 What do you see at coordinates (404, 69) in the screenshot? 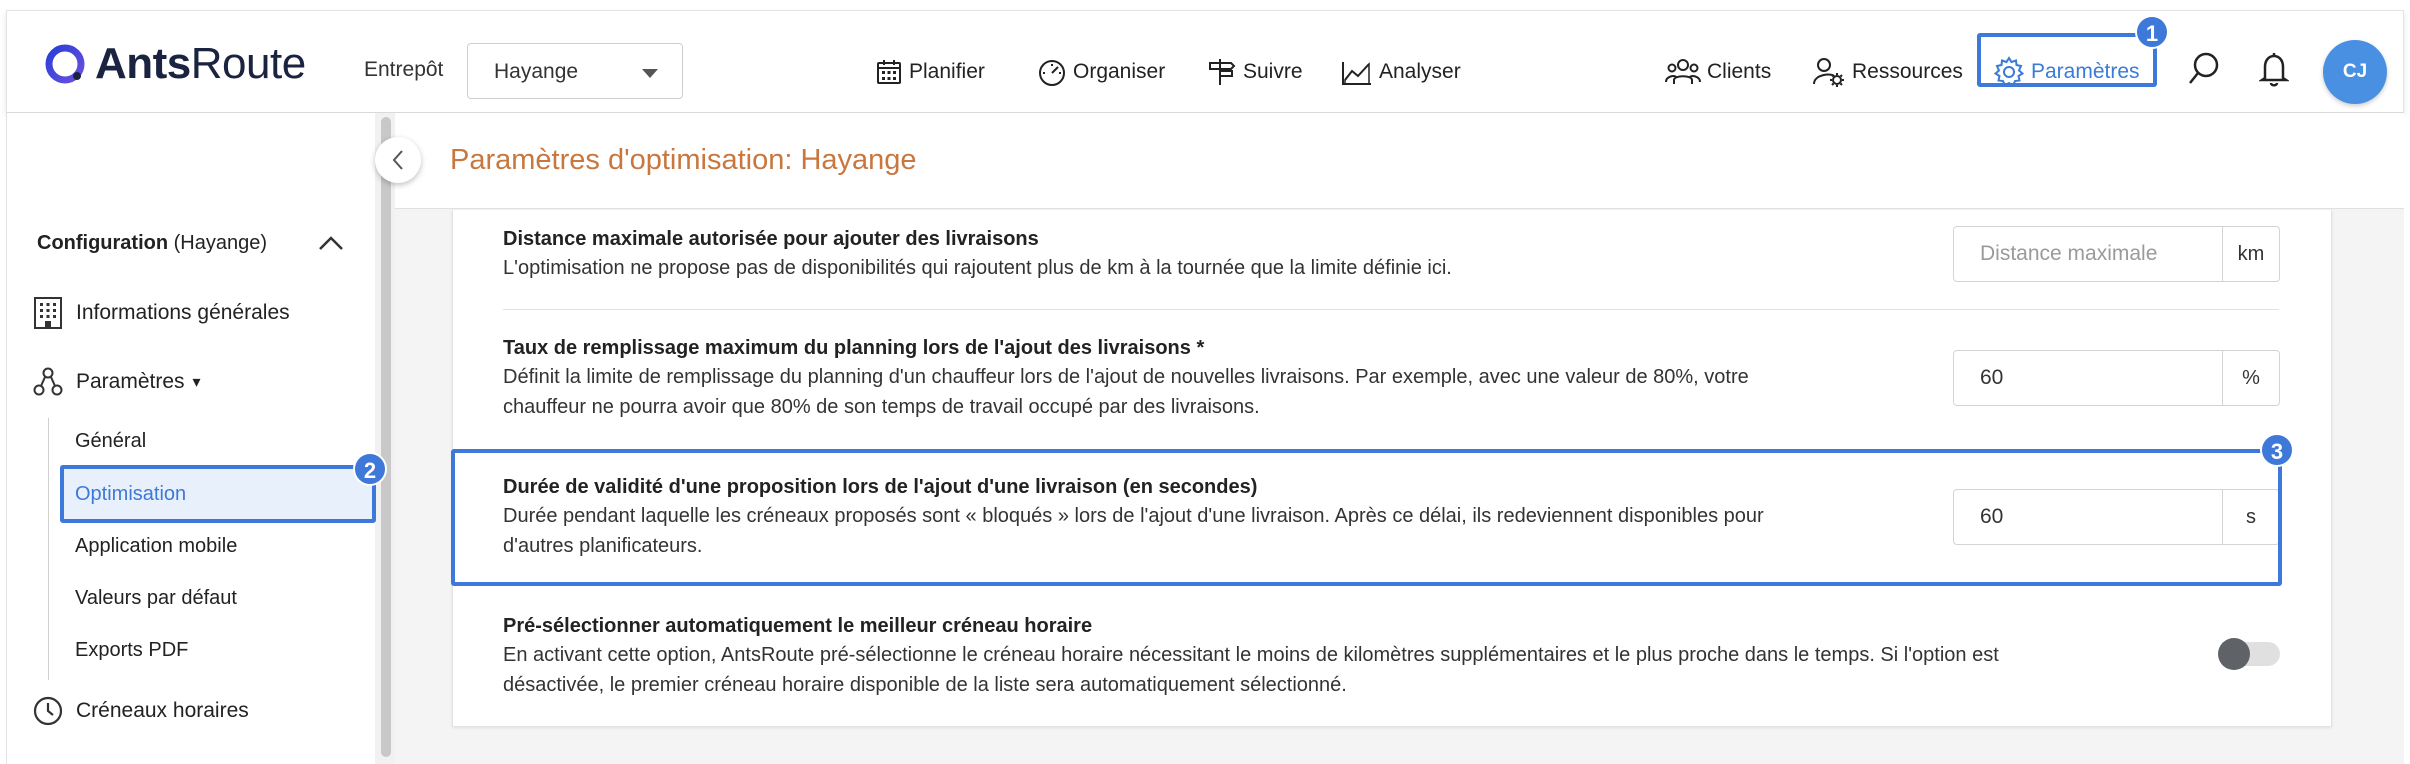
I see `warehouse-label: Entrepôt` at bounding box center [404, 69].